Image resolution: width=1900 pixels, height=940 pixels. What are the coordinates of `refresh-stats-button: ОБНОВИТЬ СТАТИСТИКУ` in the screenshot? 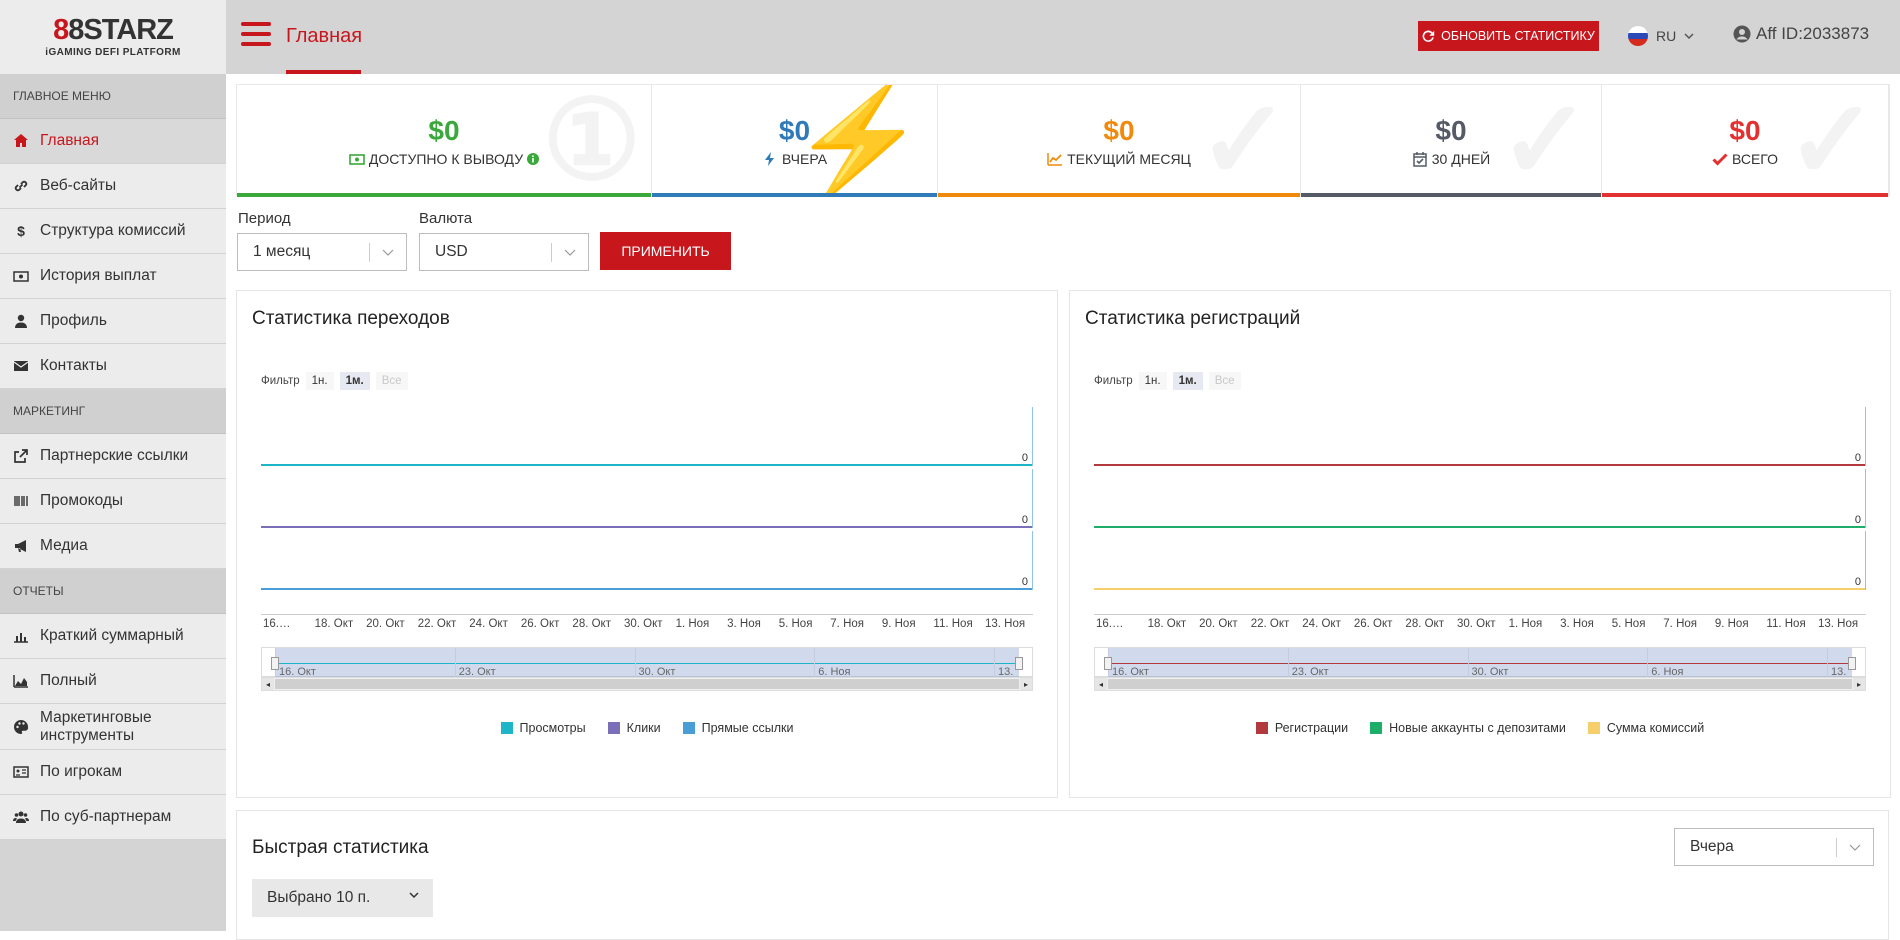 It's located at (1508, 36).